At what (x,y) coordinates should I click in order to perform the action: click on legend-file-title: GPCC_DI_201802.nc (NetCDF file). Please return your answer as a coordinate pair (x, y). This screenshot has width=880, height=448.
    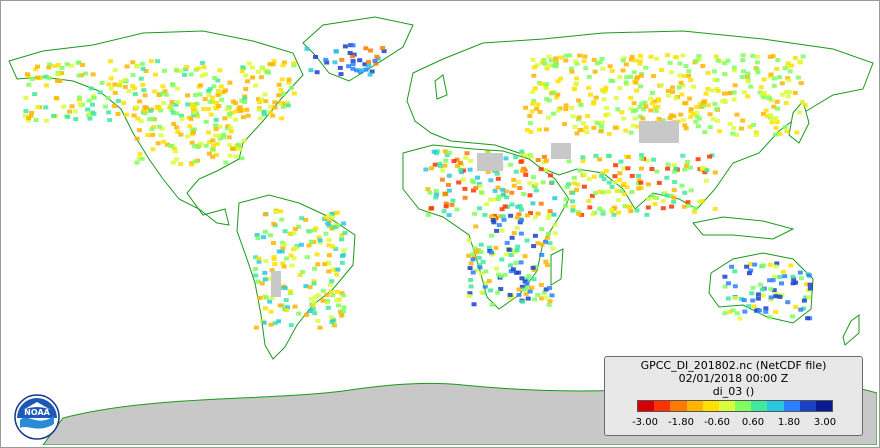
    Looking at the image, I should click on (733, 365).